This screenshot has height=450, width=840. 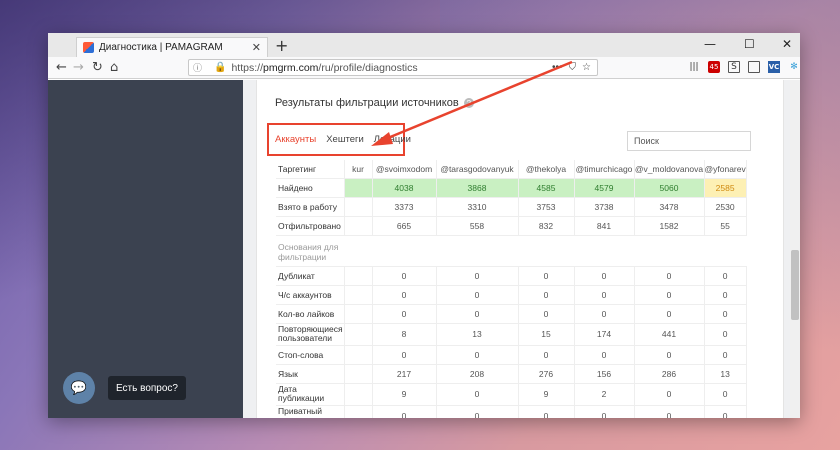 I want to click on url-path: /ru/profile/diagnostics, so click(x=368, y=67).